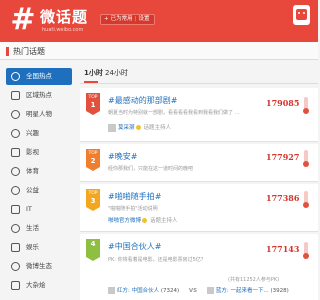 This screenshot has height=300, width=320. Describe the element at coordinates (15, 190) in the screenshot. I see `charity-icon` at that location.